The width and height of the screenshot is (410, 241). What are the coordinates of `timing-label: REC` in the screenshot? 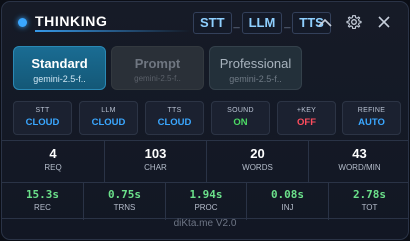 It's located at (42, 207).